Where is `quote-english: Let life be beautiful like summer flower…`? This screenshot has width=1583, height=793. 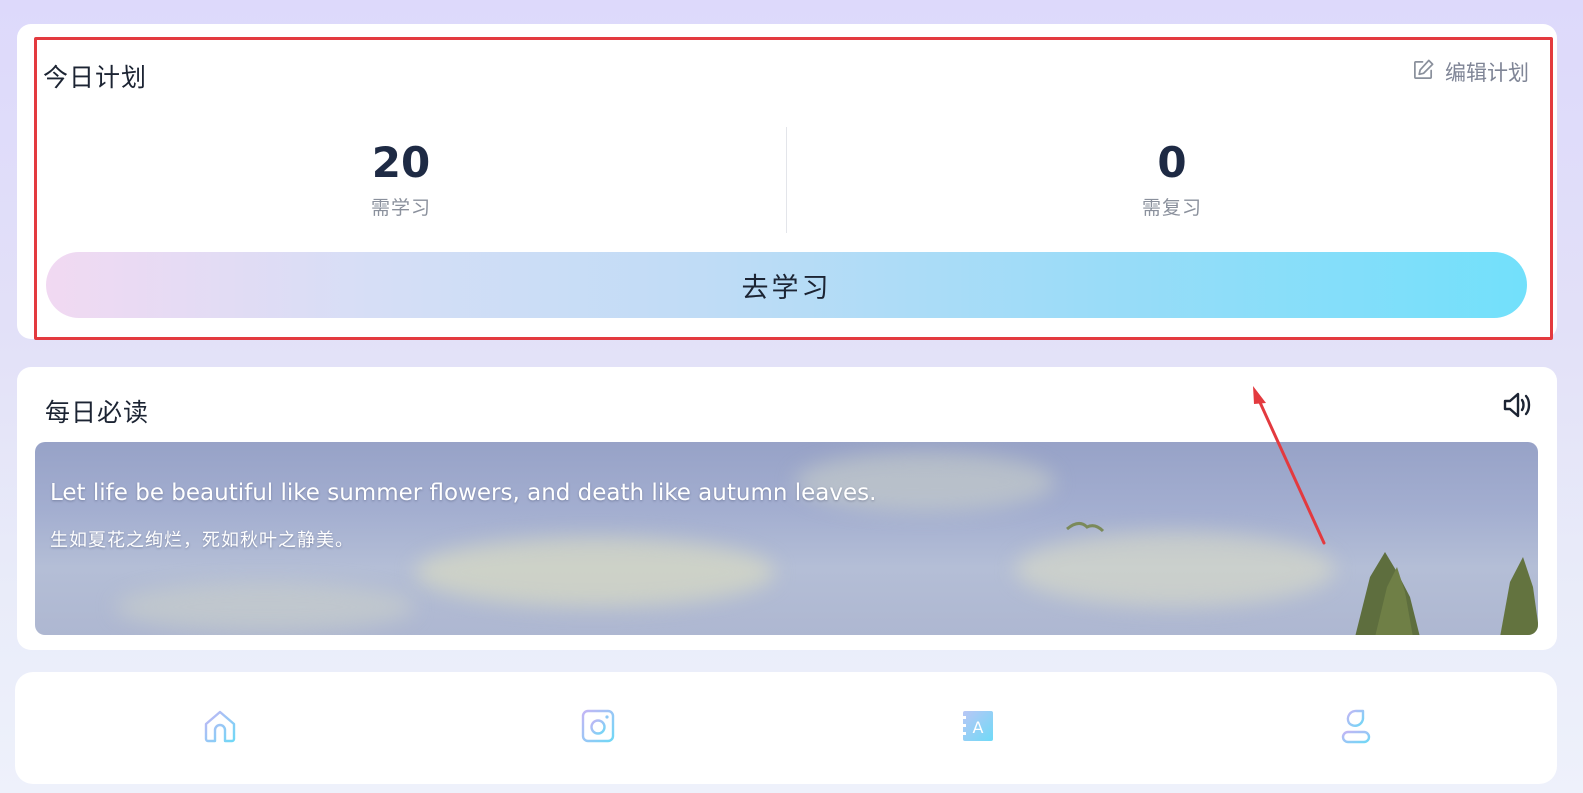
quote-english: Let life be beautiful like summer flower… is located at coordinates (463, 493).